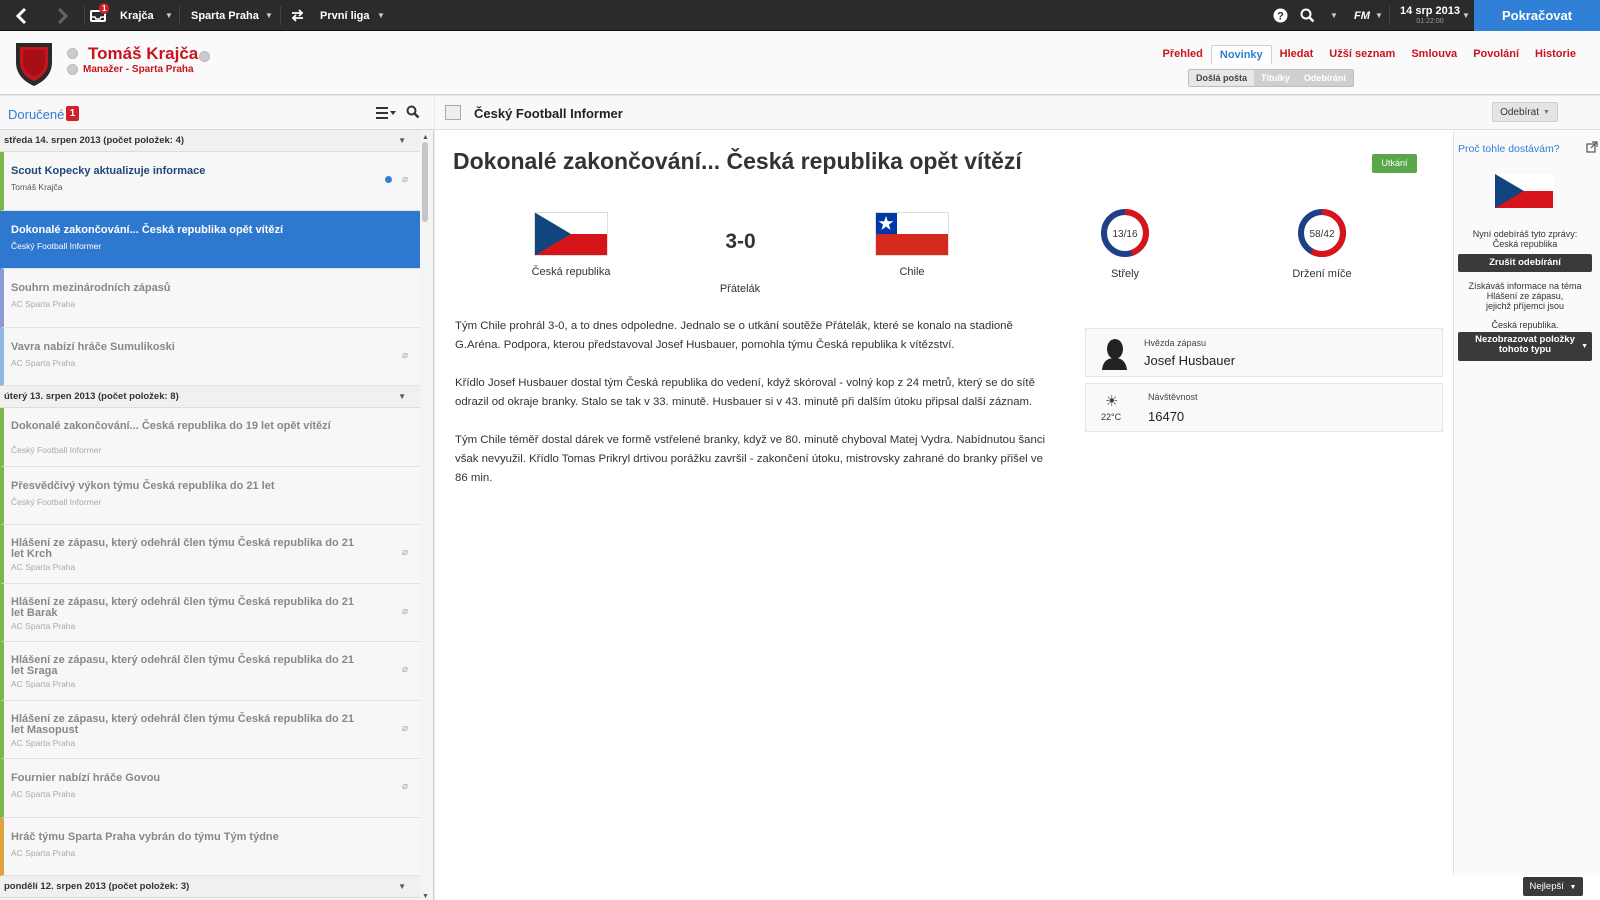  What do you see at coordinates (34, 64) in the screenshot?
I see `club-badge-icon` at bounding box center [34, 64].